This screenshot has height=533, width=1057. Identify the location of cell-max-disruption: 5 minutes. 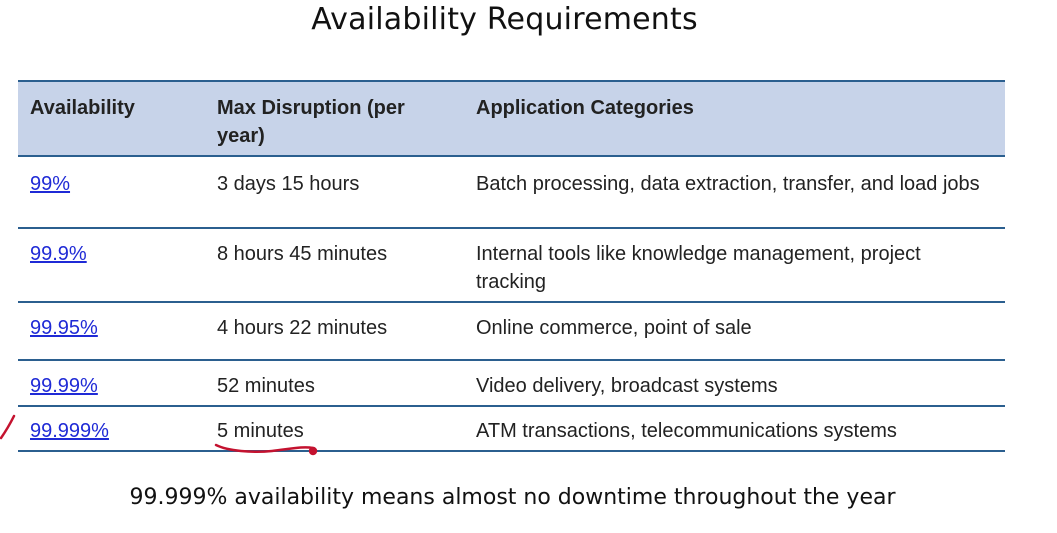
(260, 431).